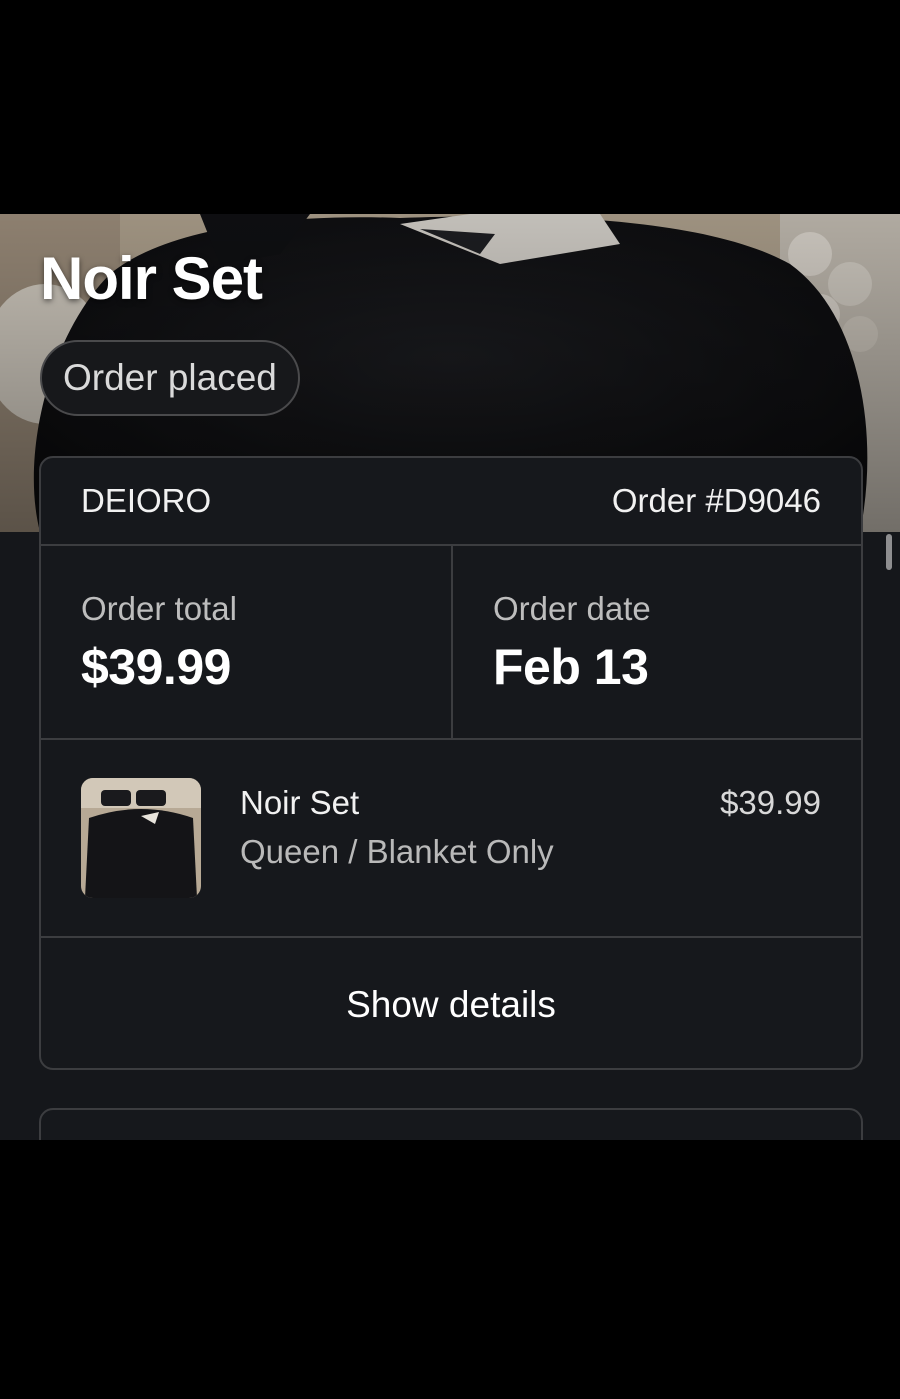 This screenshot has height=1399, width=900. I want to click on order-total-value: $39.99, so click(156, 667).